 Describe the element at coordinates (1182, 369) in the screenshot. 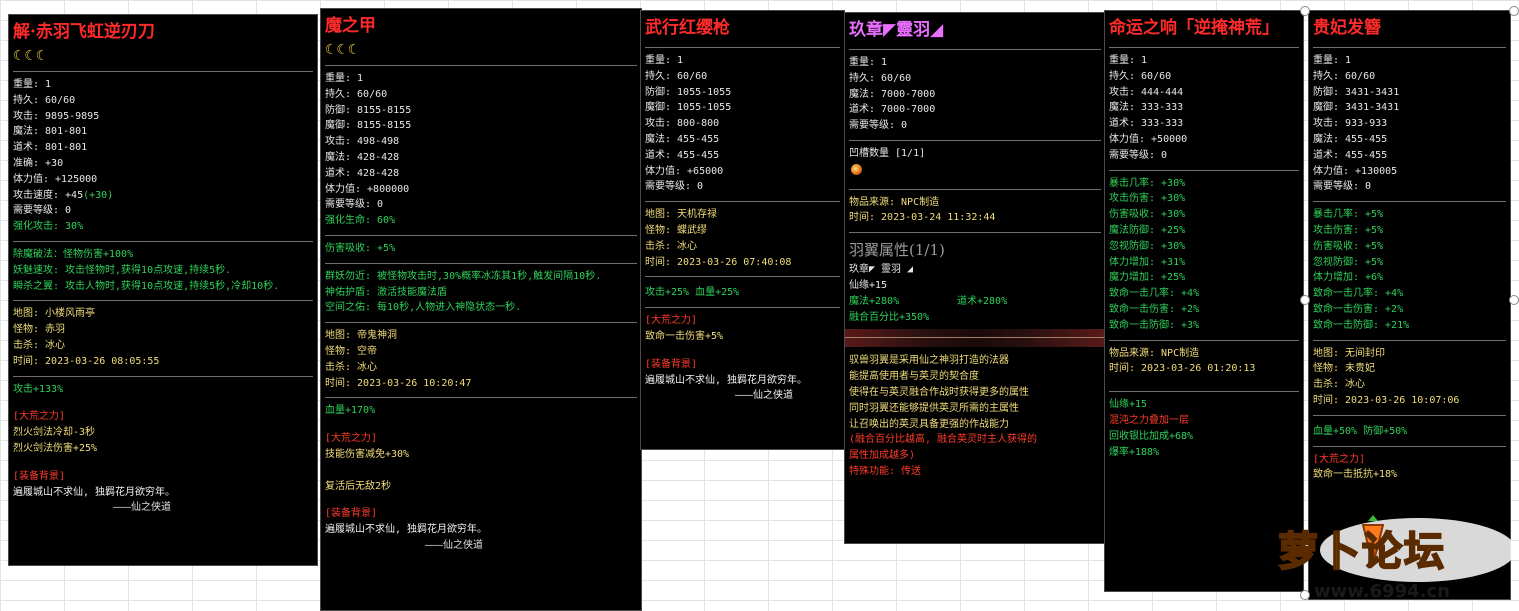

I see `source-line: 时间: 2023-03-26 01:20:13` at that location.